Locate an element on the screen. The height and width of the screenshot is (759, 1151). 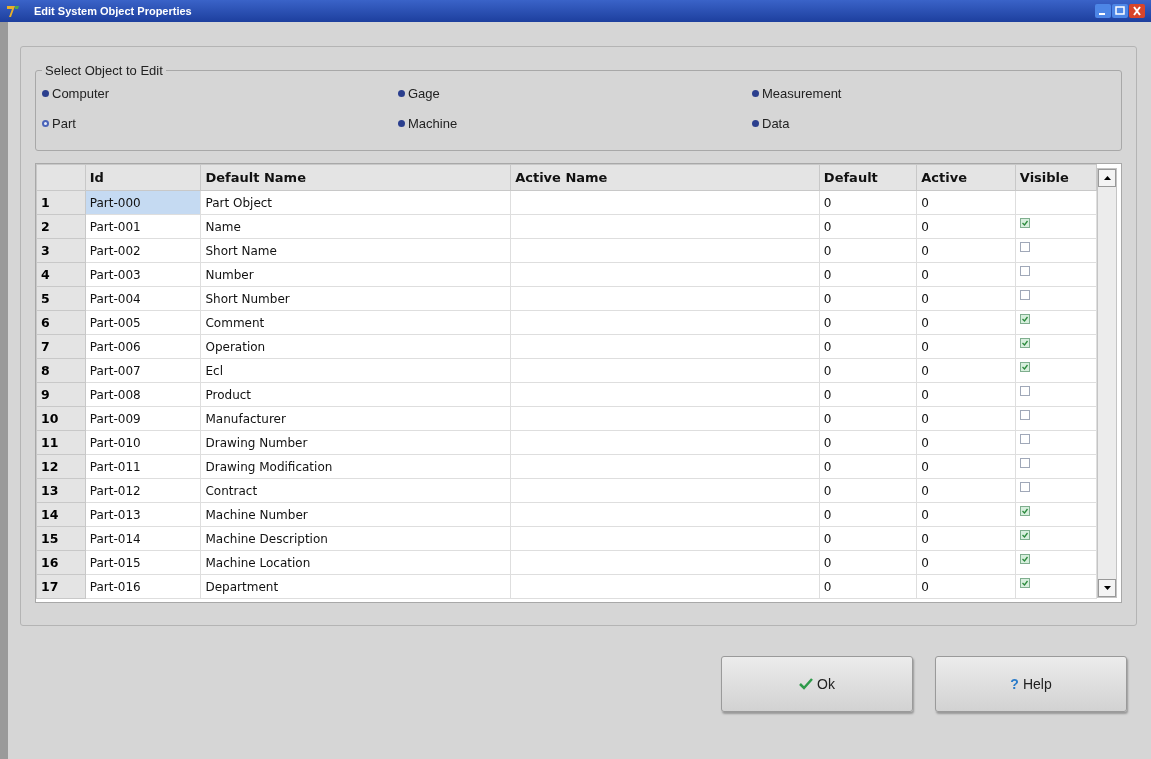
table-cell: Machine Location is located at coordinates (356, 562).